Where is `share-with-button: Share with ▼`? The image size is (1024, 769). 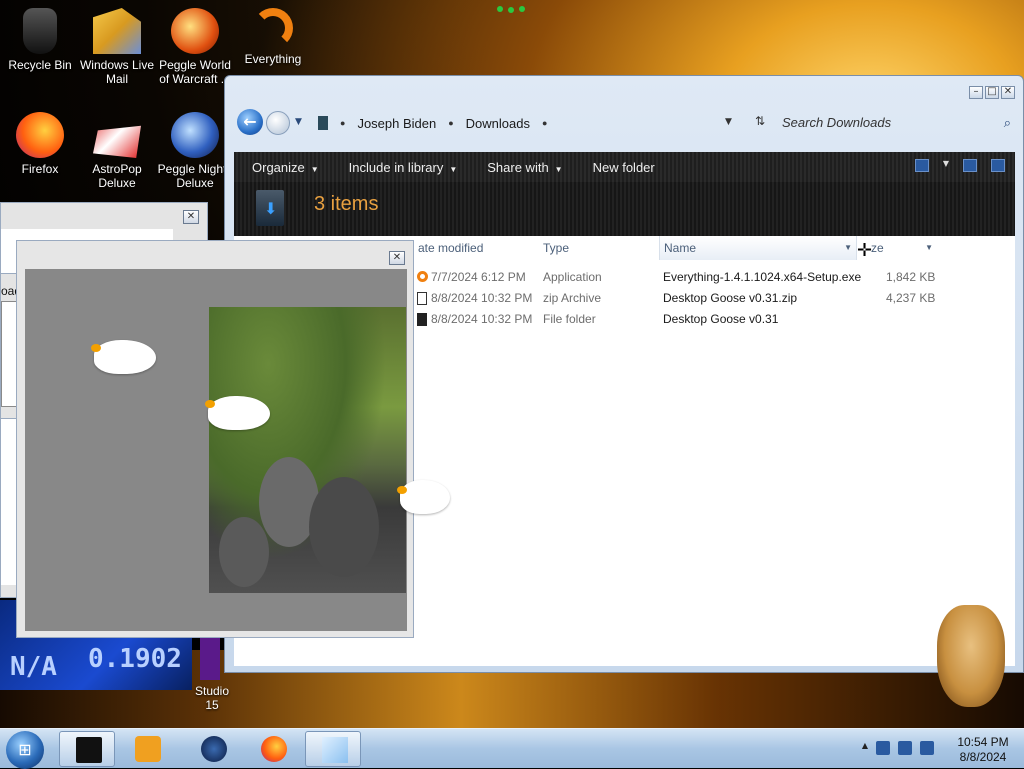
share-with-button: Share with ▼ is located at coordinates (524, 167).